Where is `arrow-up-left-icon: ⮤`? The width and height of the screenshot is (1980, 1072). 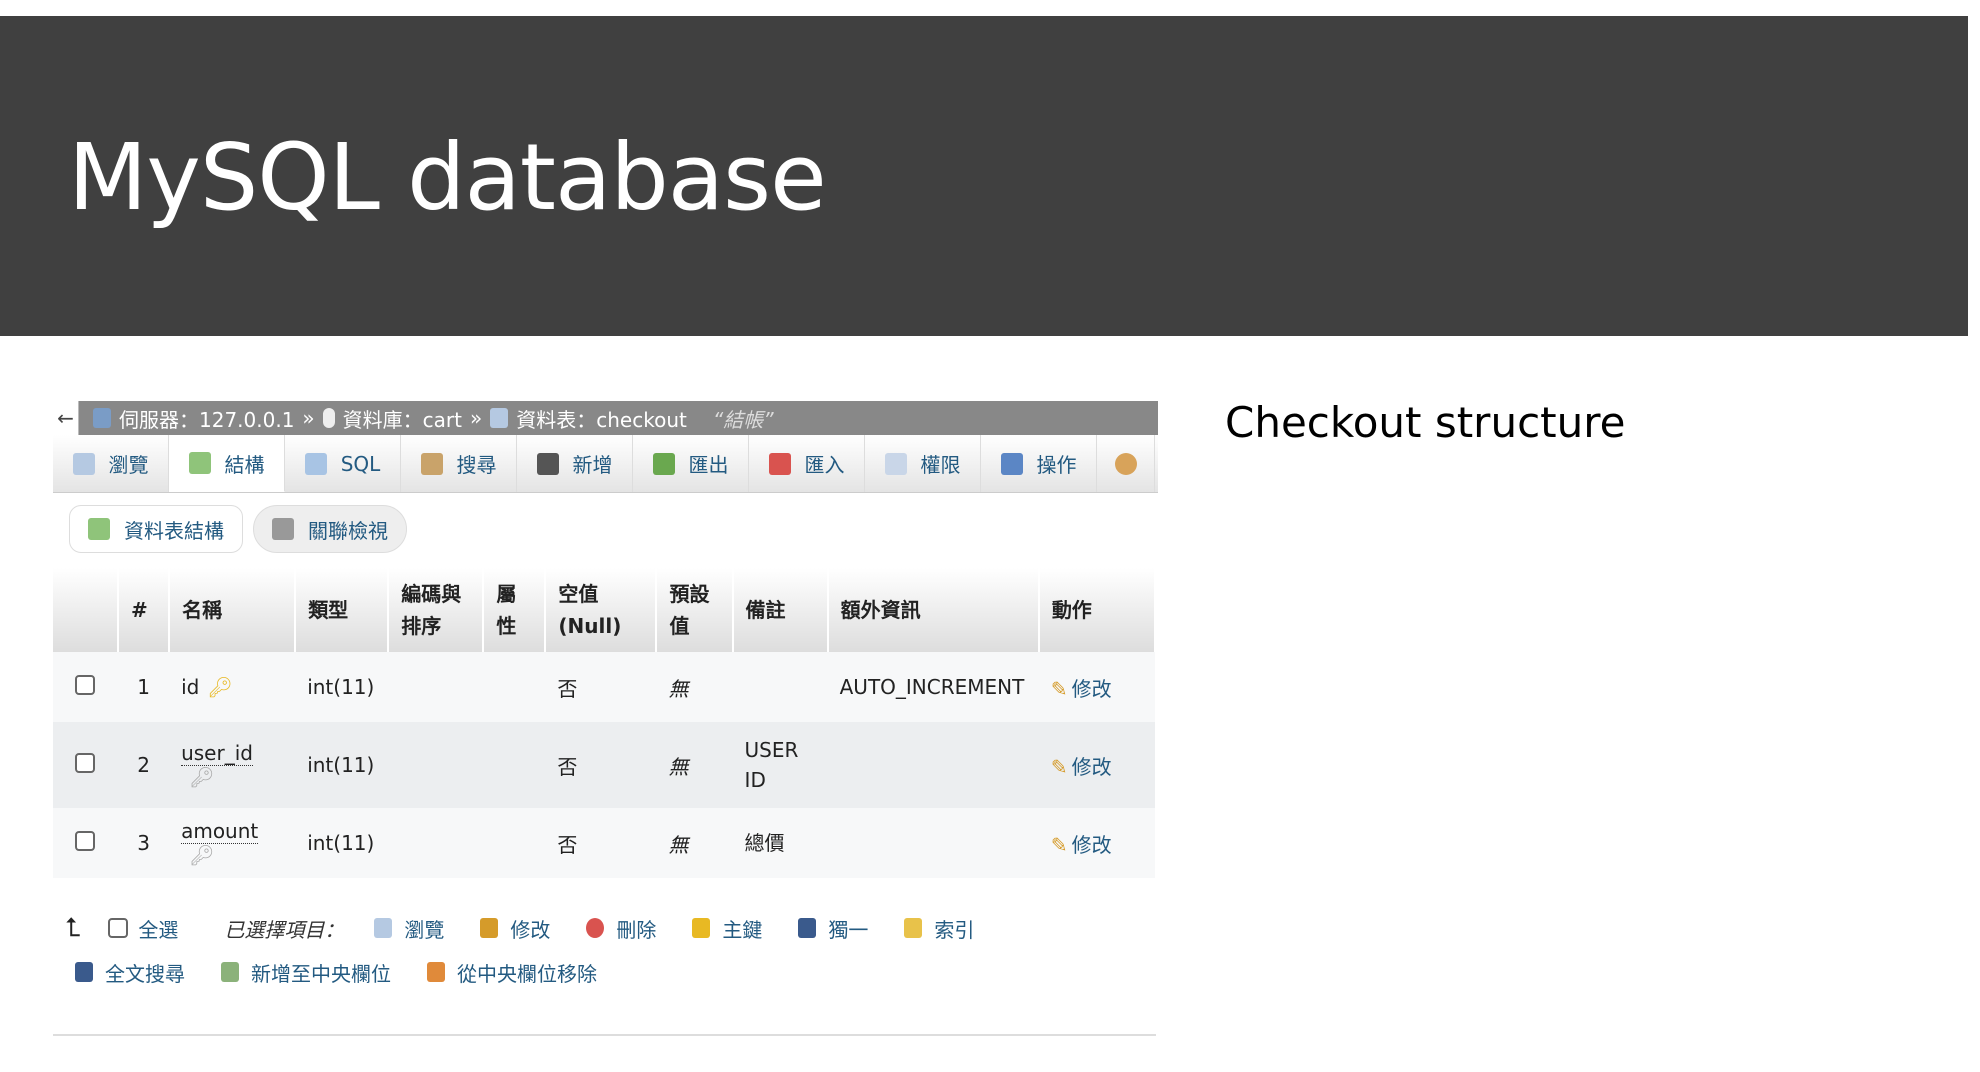
arrow-up-left-icon: ⮤ is located at coordinates (73, 927).